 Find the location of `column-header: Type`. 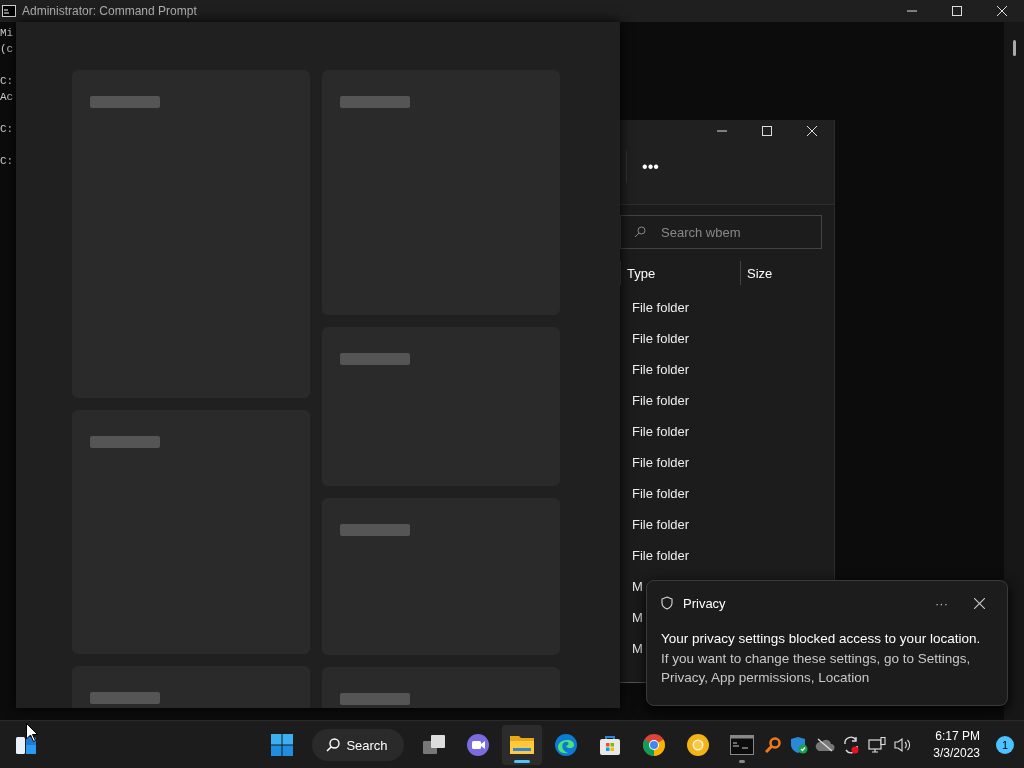

column-header: Type is located at coordinates (641, 273).